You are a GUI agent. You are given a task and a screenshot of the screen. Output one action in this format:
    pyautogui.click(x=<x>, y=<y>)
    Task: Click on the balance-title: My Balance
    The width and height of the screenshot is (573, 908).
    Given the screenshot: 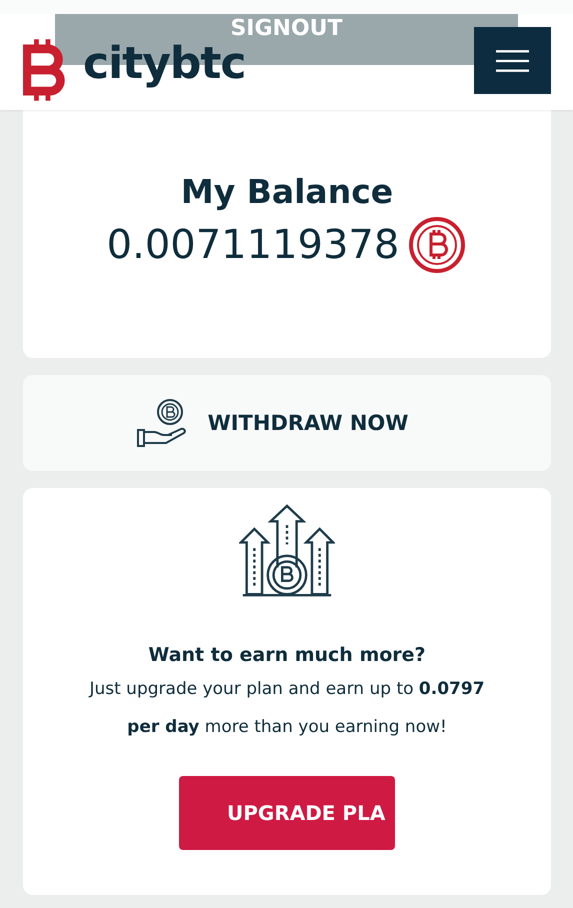 What is the action you would take?
    pyautogui.click(x=287, y=191)
    